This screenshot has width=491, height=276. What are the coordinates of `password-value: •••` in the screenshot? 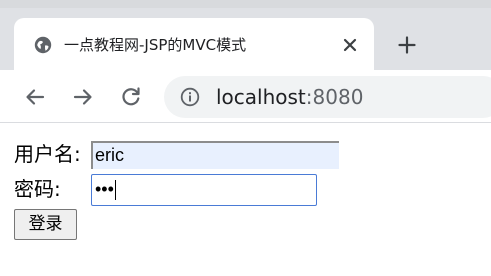 It's located at (104, 189).